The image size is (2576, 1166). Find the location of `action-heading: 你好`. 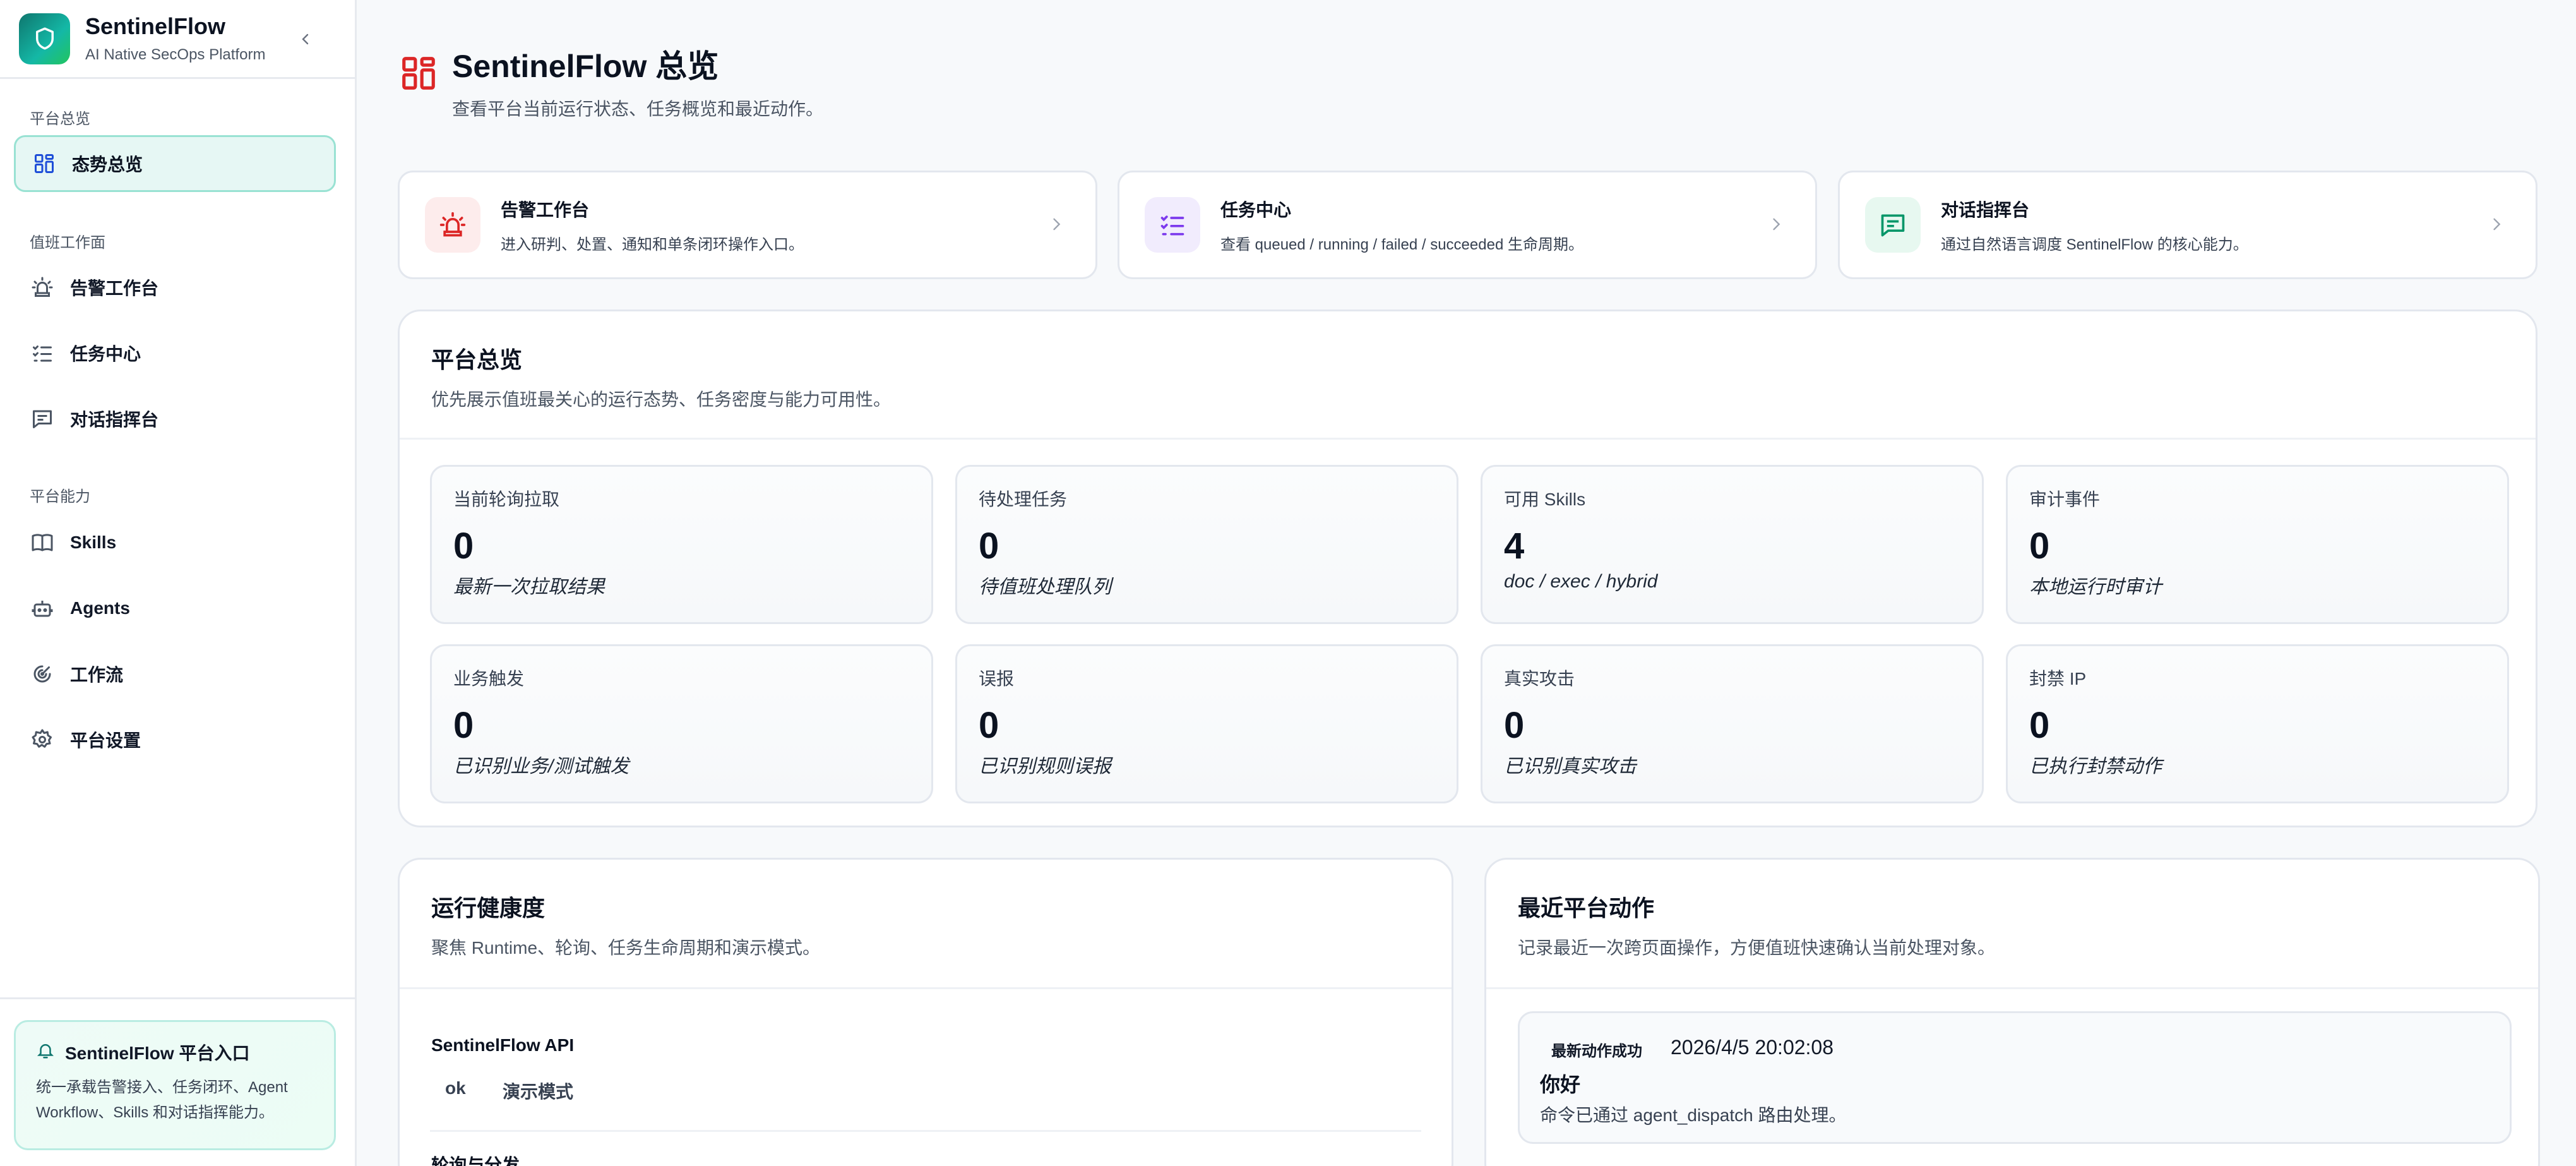

action-heading: 你好 is located at coordinates (1560, 1084).